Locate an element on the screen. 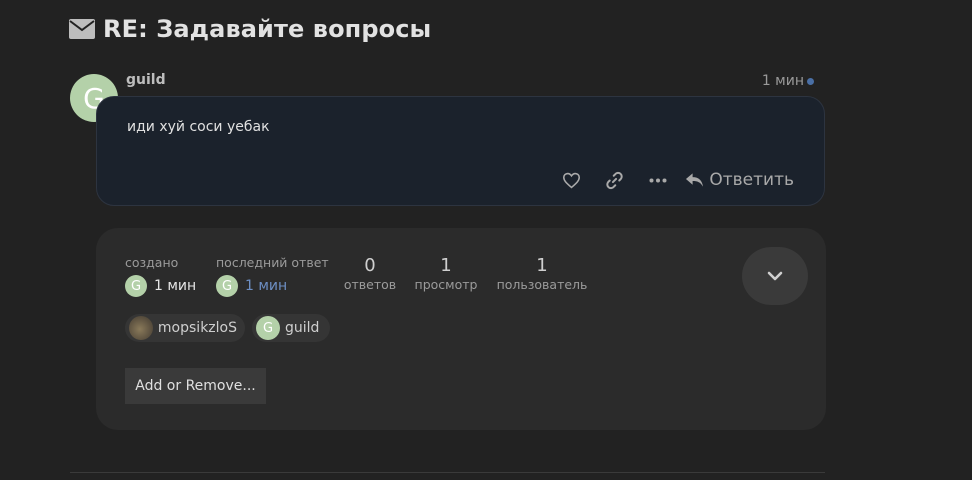 This screenshot has height=480, width=972. chevron-down-icon is located at coordinates (775, 276).